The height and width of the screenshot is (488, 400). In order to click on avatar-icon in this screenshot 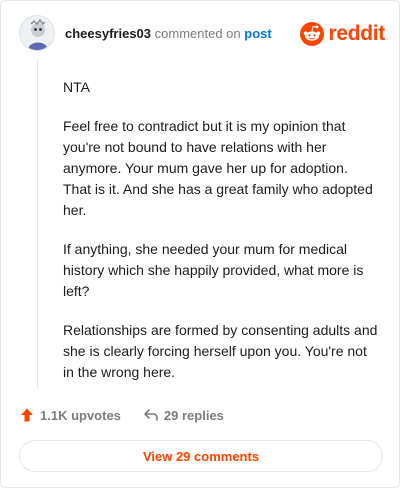, I will do `click(37, 33)`.